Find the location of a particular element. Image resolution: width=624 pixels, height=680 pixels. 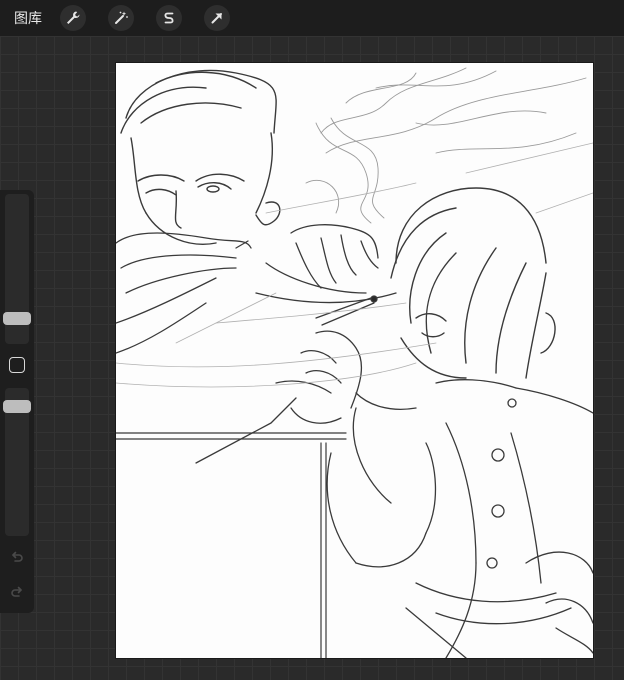

actions-button is located at coordinates (73, 18).